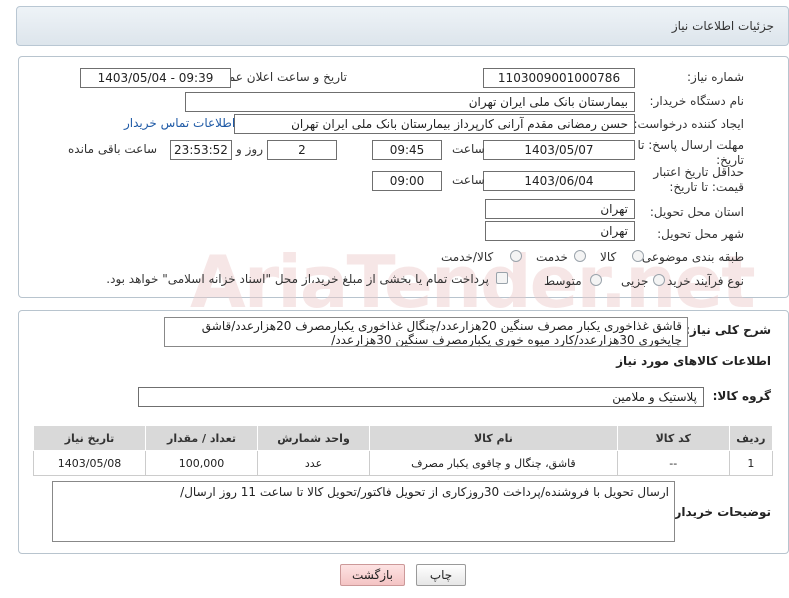 Image resolution: width=789 pixels, height=598 pixels. What do you see at coordinates (202, 463) in the screenshot?
I see `cell-quantity: 100,000` at bounding box center [202, 463].